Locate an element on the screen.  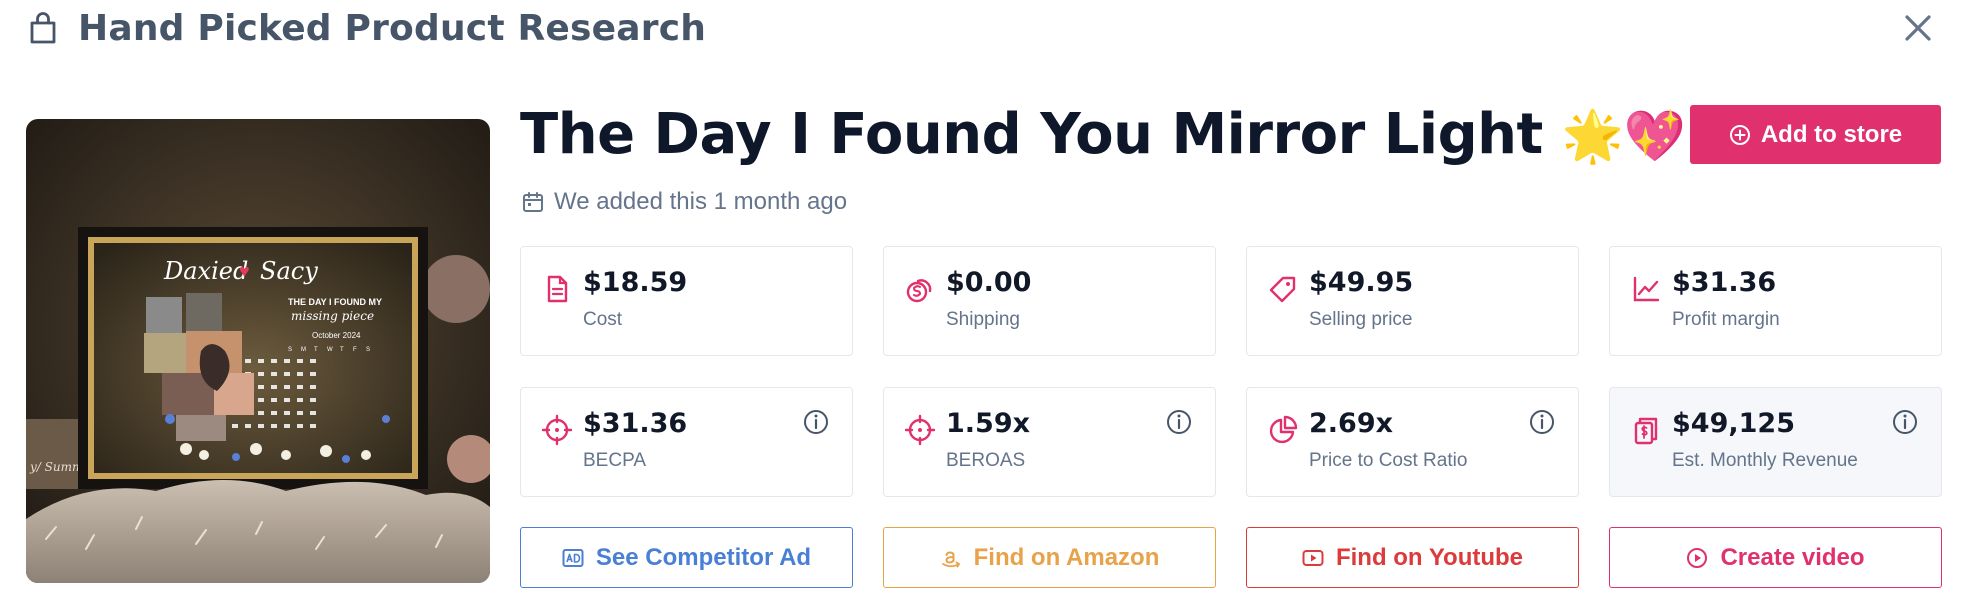
metric-card-cost: $18.59 Cost is located at coordinates (686, 301).